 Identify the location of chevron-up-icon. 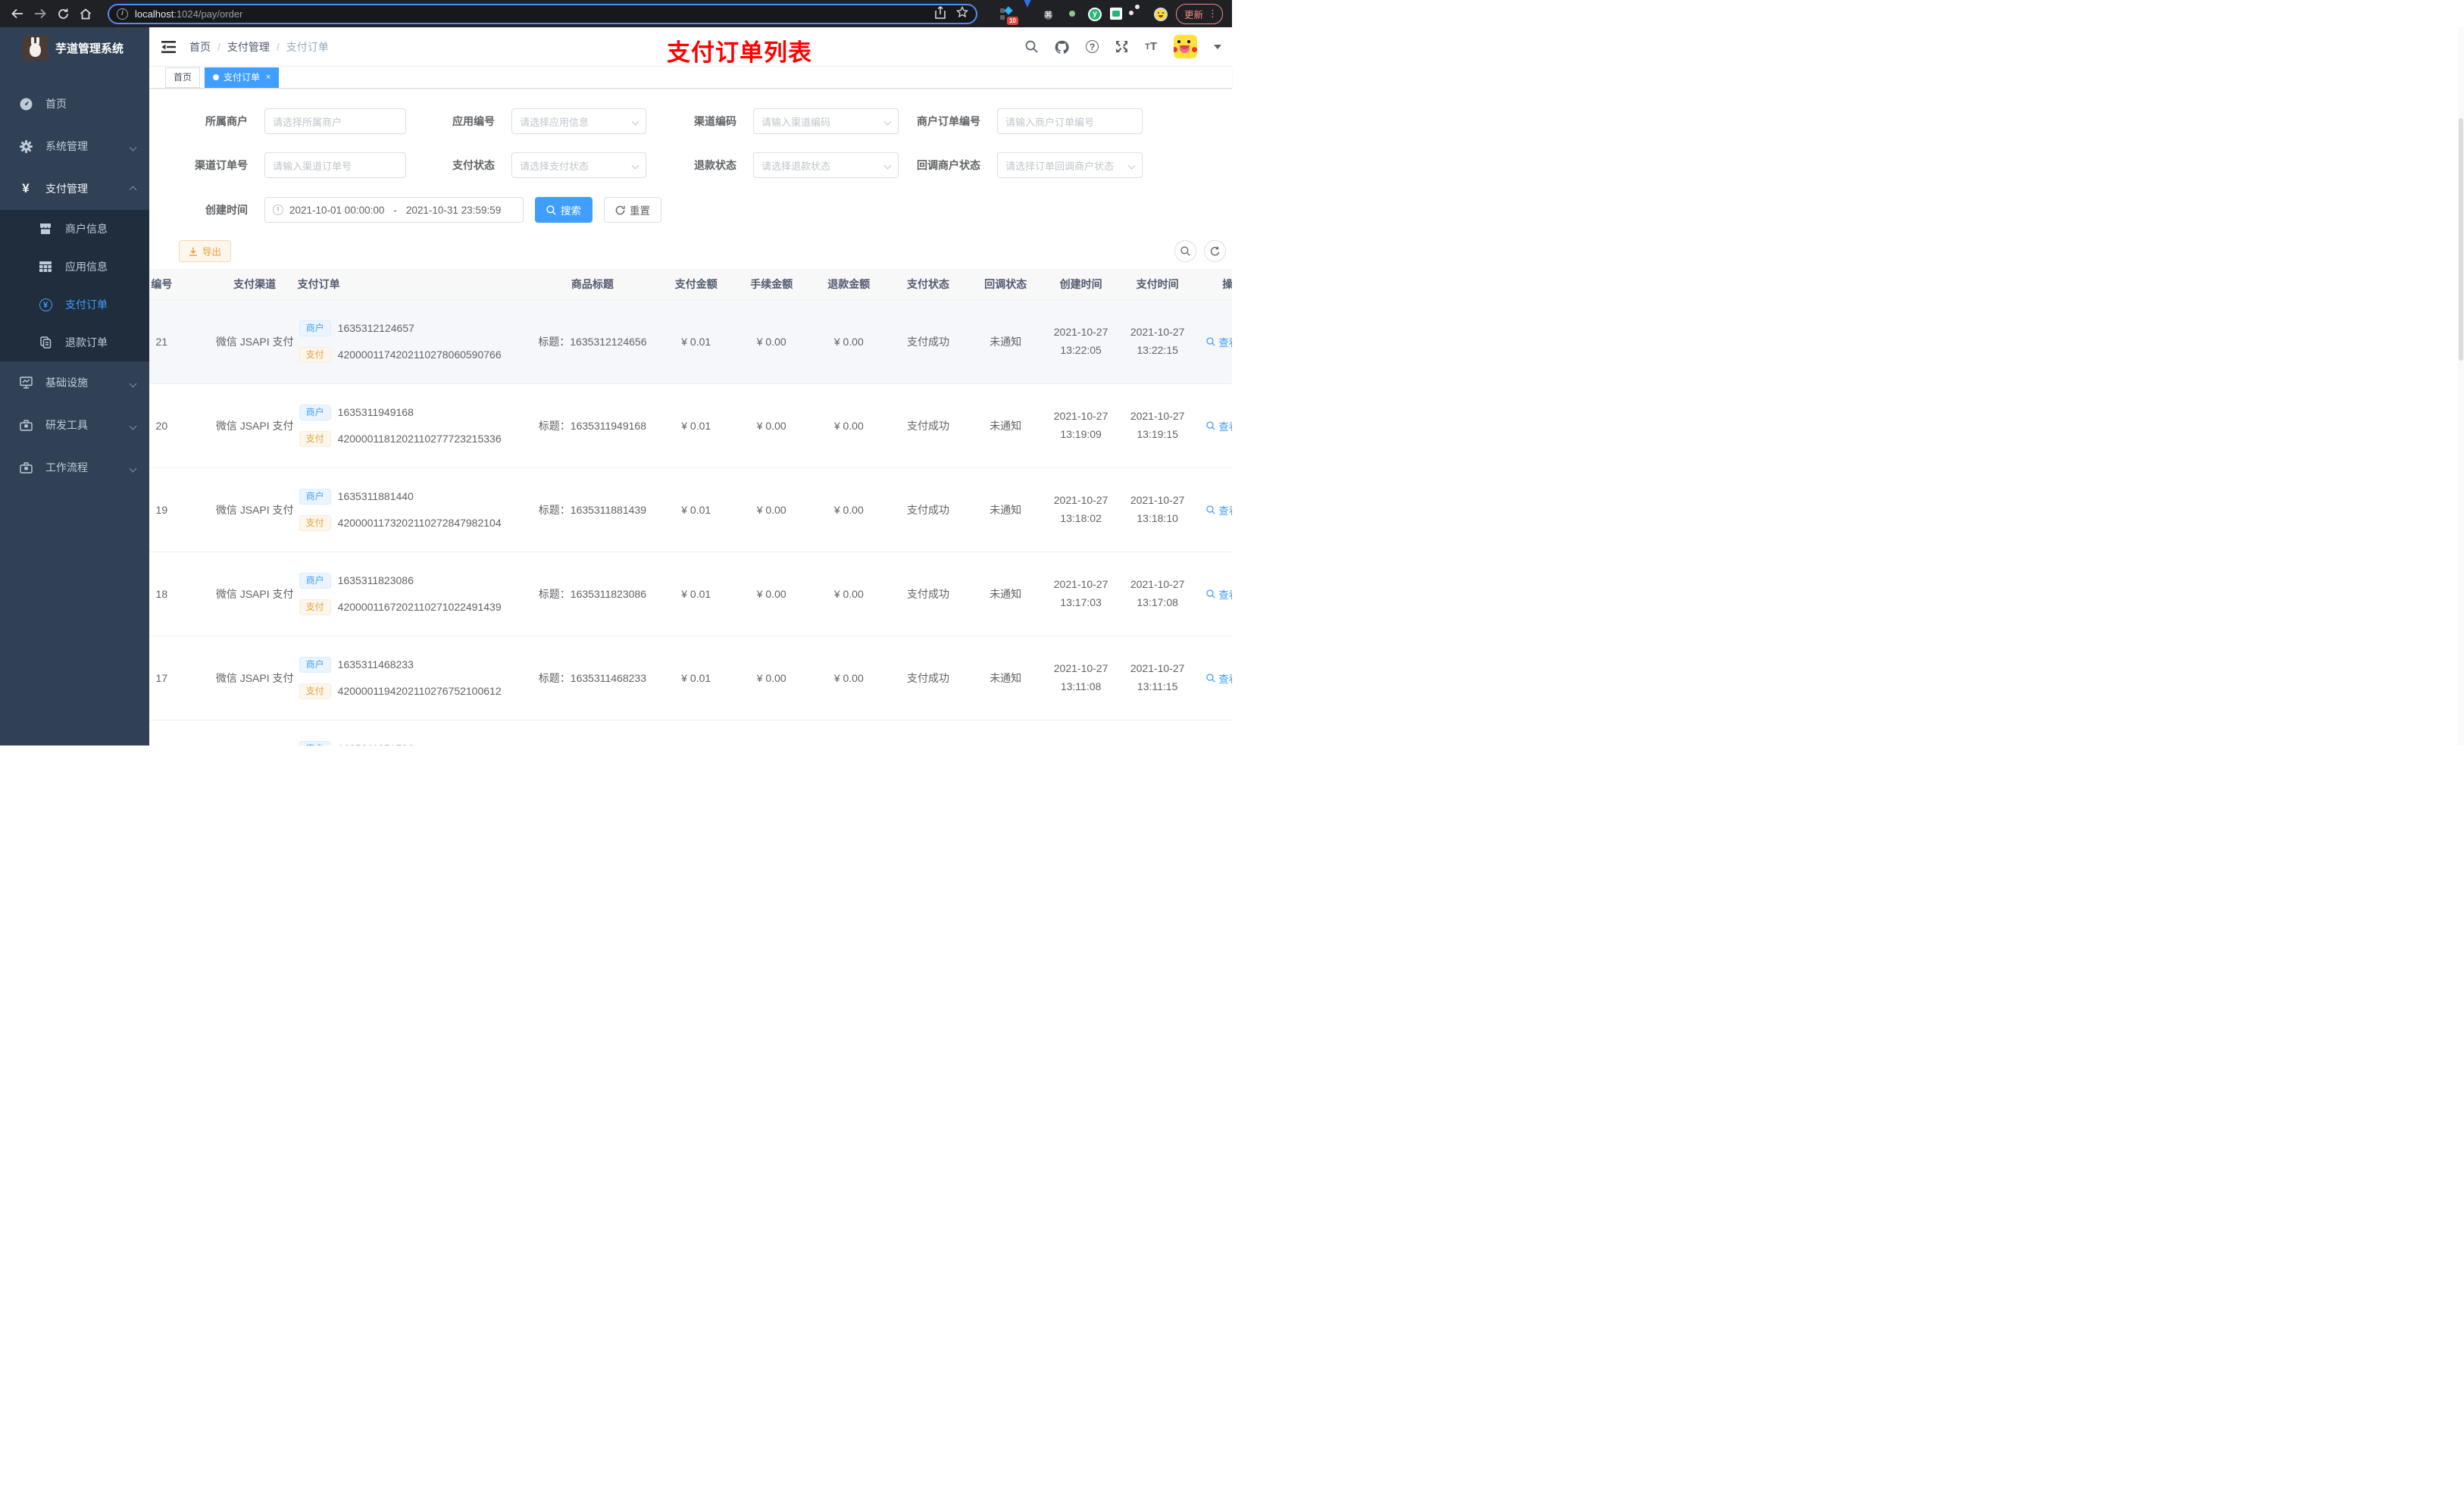
(133, 189).